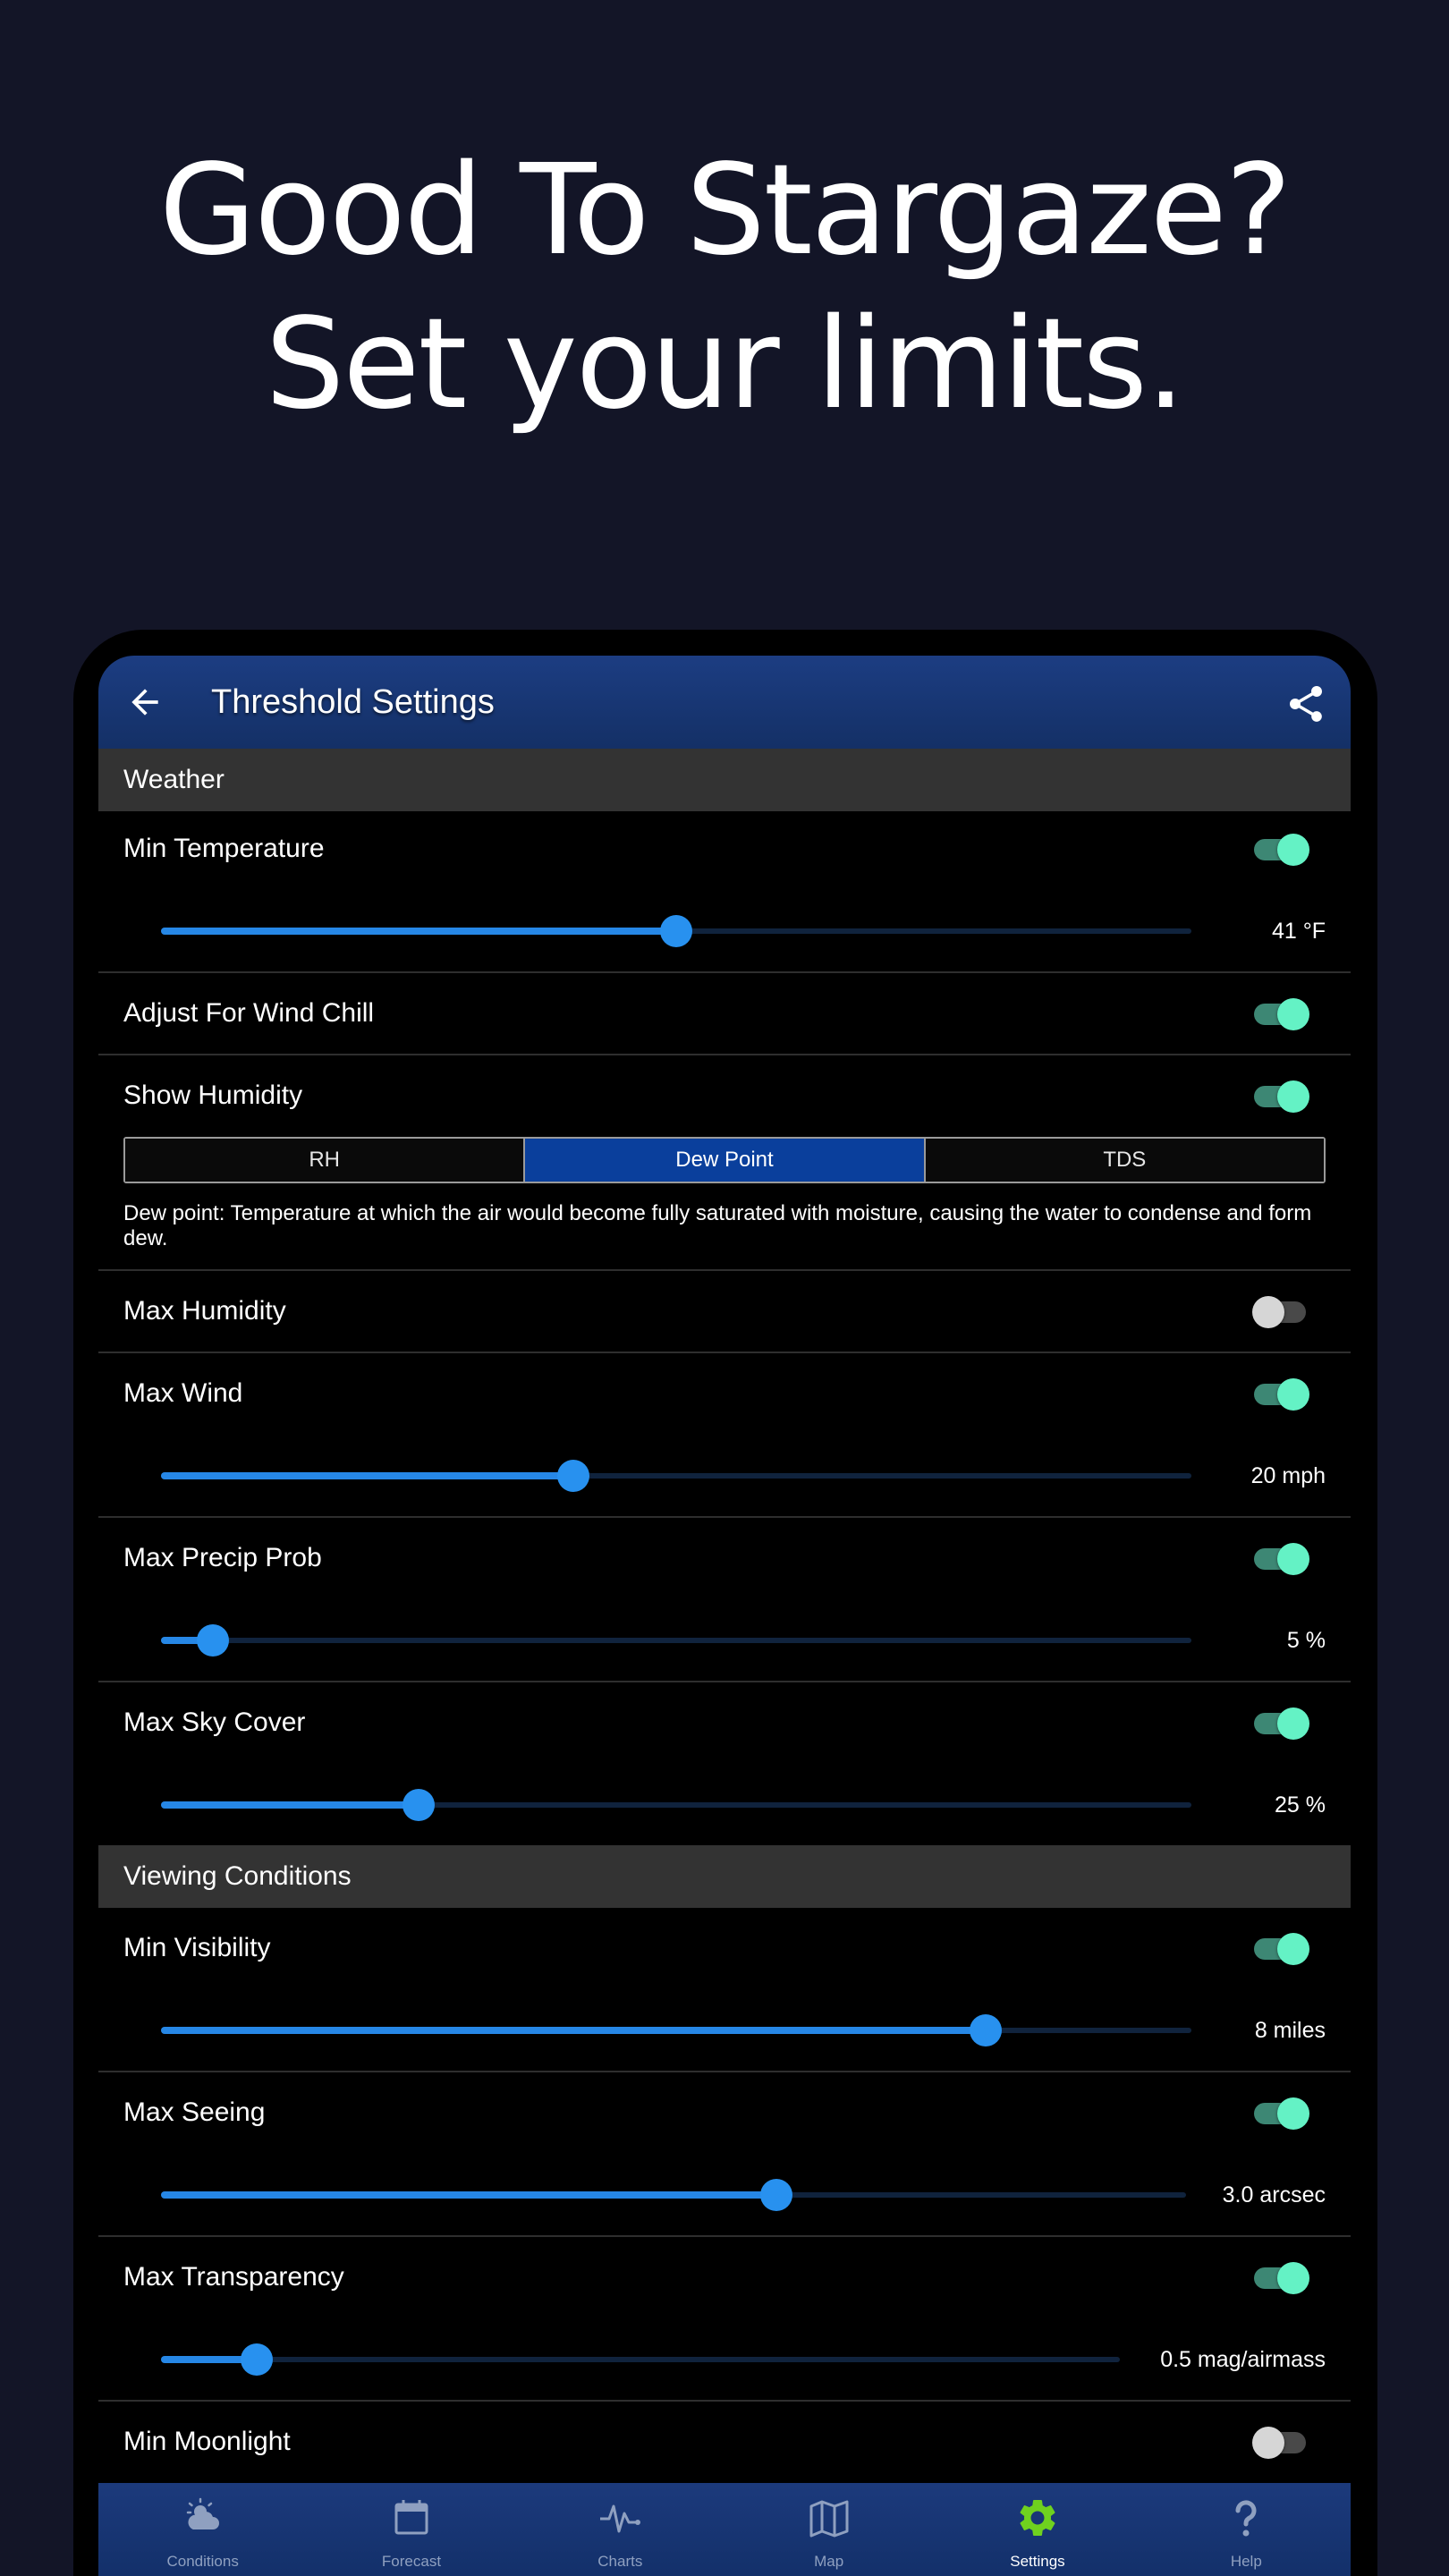  Describe the element at coordinates (1280, 1559) in the screenshot. I see `max-precip-prob-toggle` at that location.